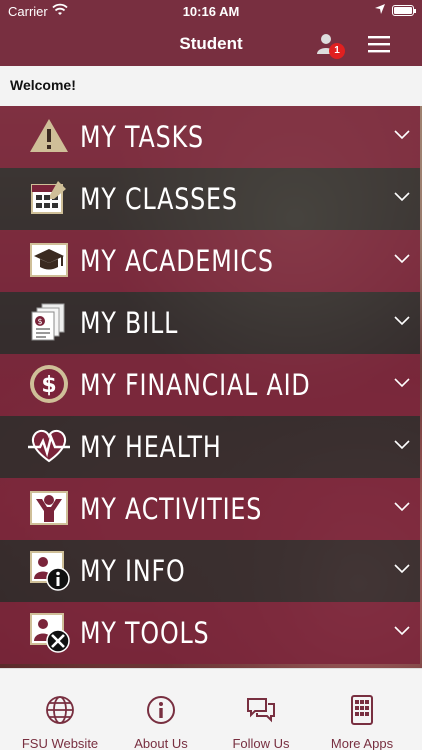 The width and height of the screenshot is (422, 750). I want to click on menu-item-label: MY TOOLS, so click(145, 633).